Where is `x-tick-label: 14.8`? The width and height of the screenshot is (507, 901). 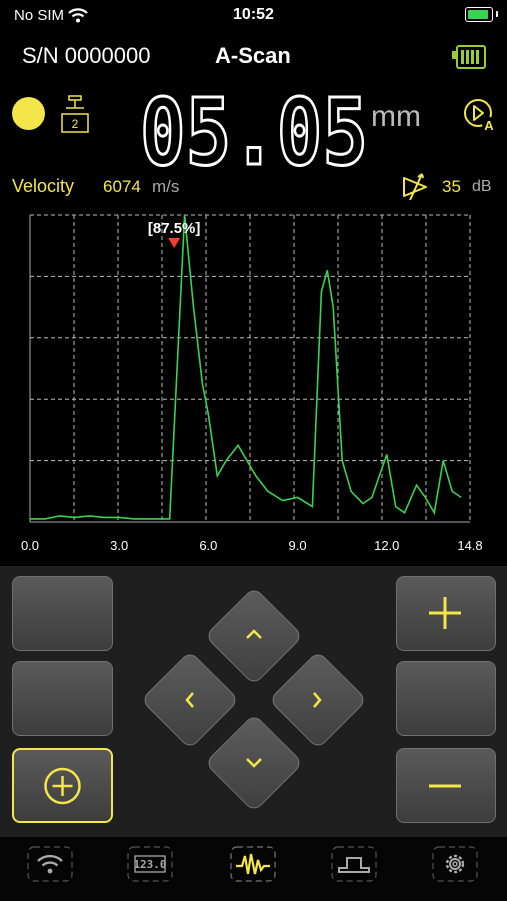 x-tick-label: 14.8 is located at coordinates (469, 545).